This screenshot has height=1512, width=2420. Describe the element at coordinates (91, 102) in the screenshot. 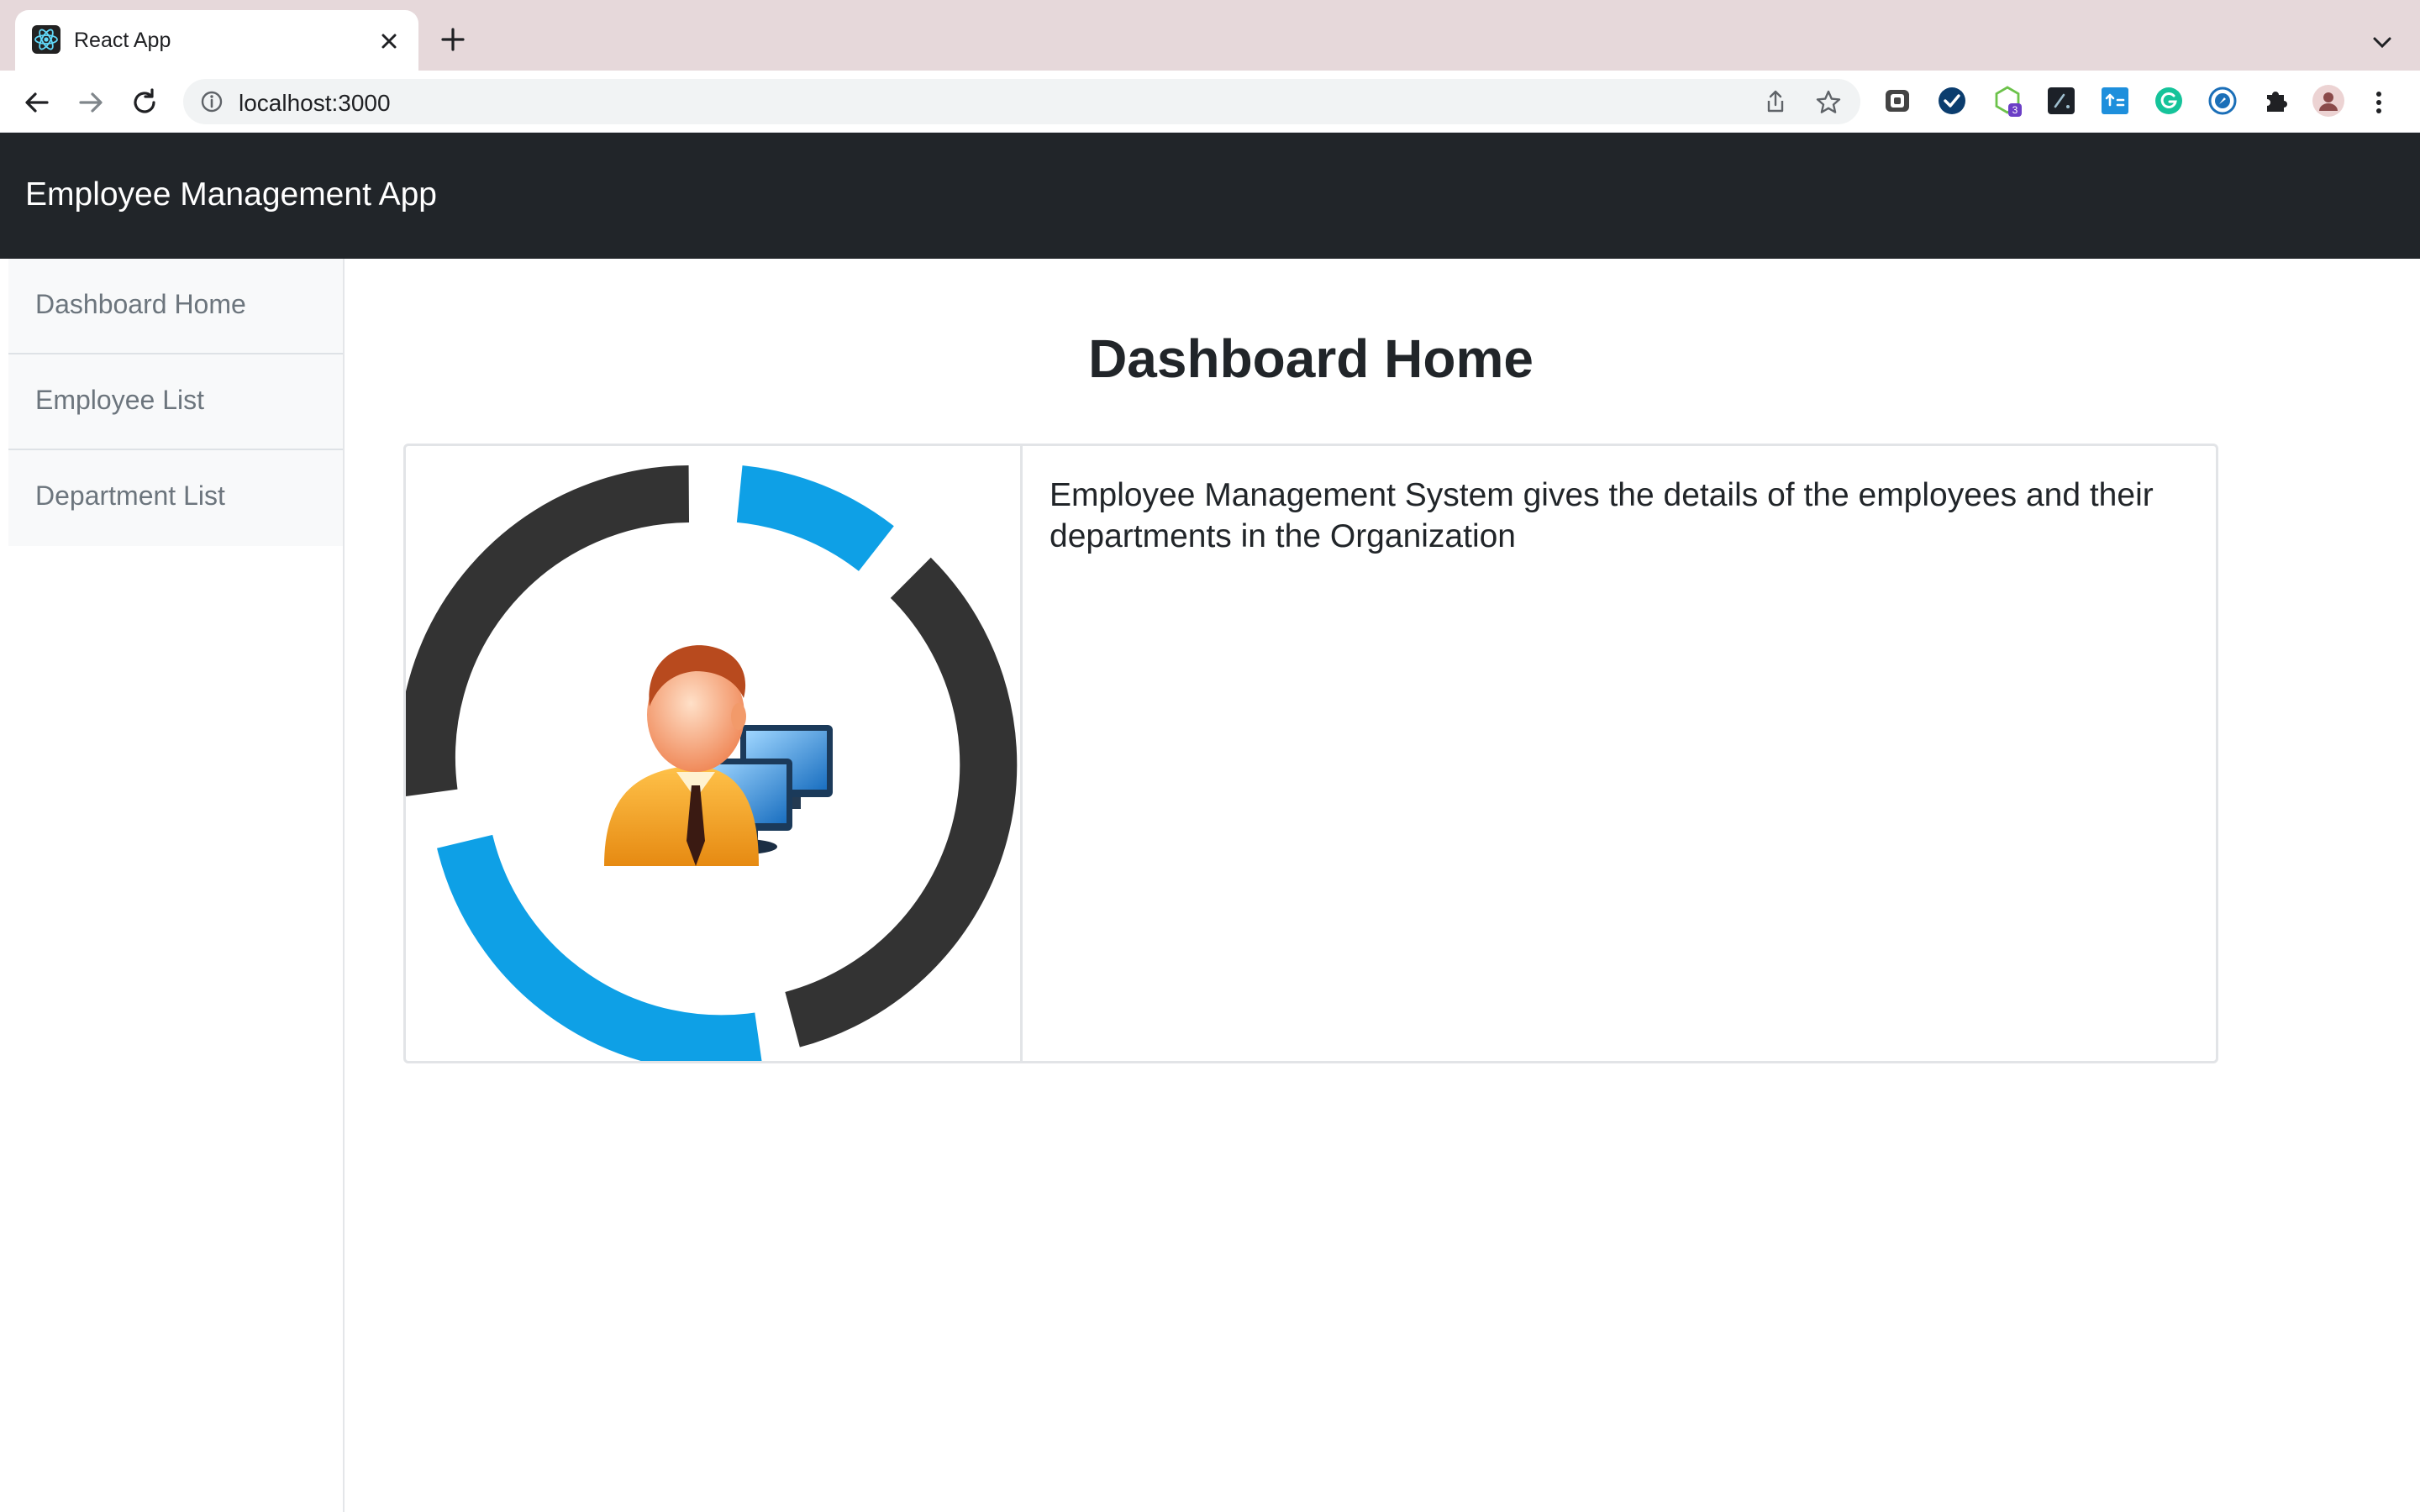

I see `forward-arrow-icon` at that location.